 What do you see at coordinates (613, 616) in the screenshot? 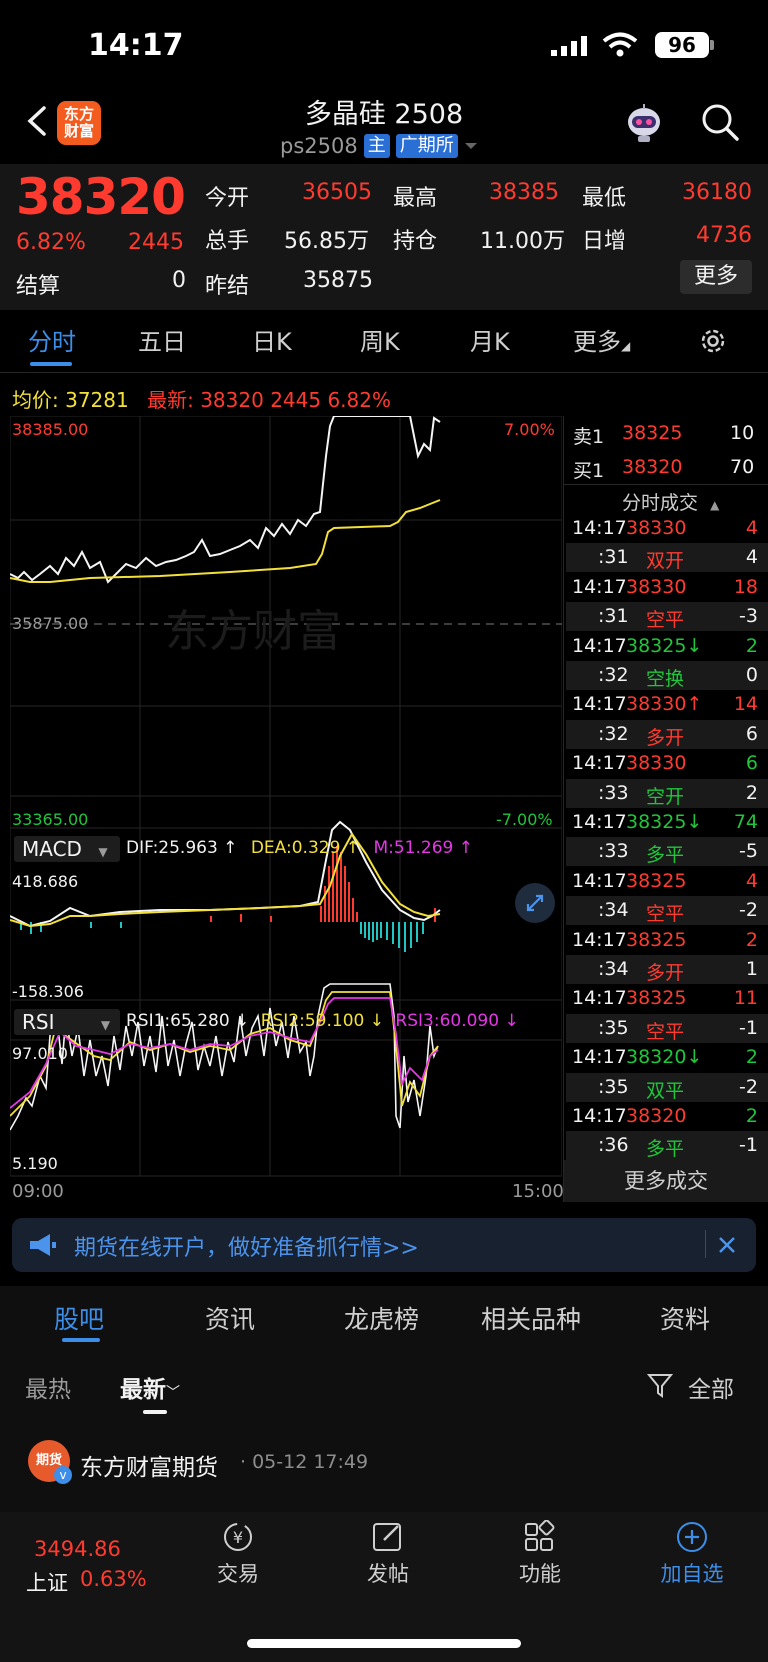
I see `tick-time: :31` at bounding box center [613, 616].